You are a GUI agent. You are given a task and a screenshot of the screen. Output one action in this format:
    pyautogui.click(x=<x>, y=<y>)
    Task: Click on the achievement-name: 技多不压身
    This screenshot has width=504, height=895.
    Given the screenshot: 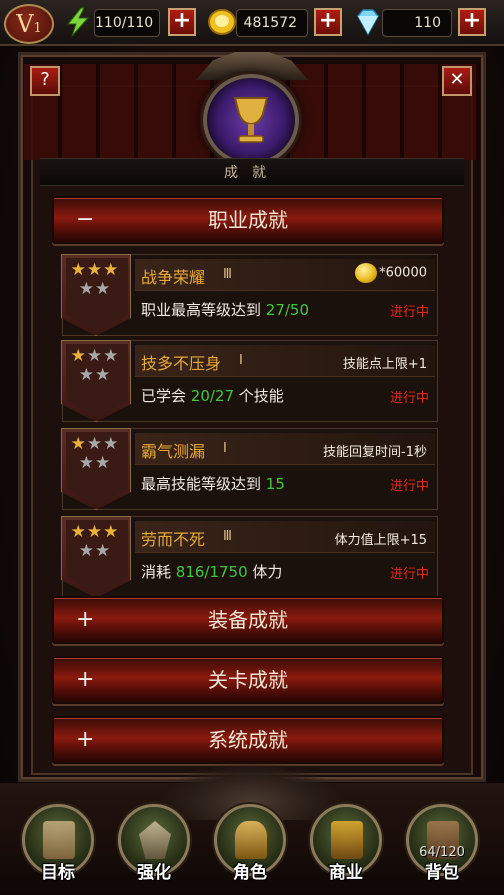 What is the action you would take?
    pyautogui.click(x=181, y=363)
    